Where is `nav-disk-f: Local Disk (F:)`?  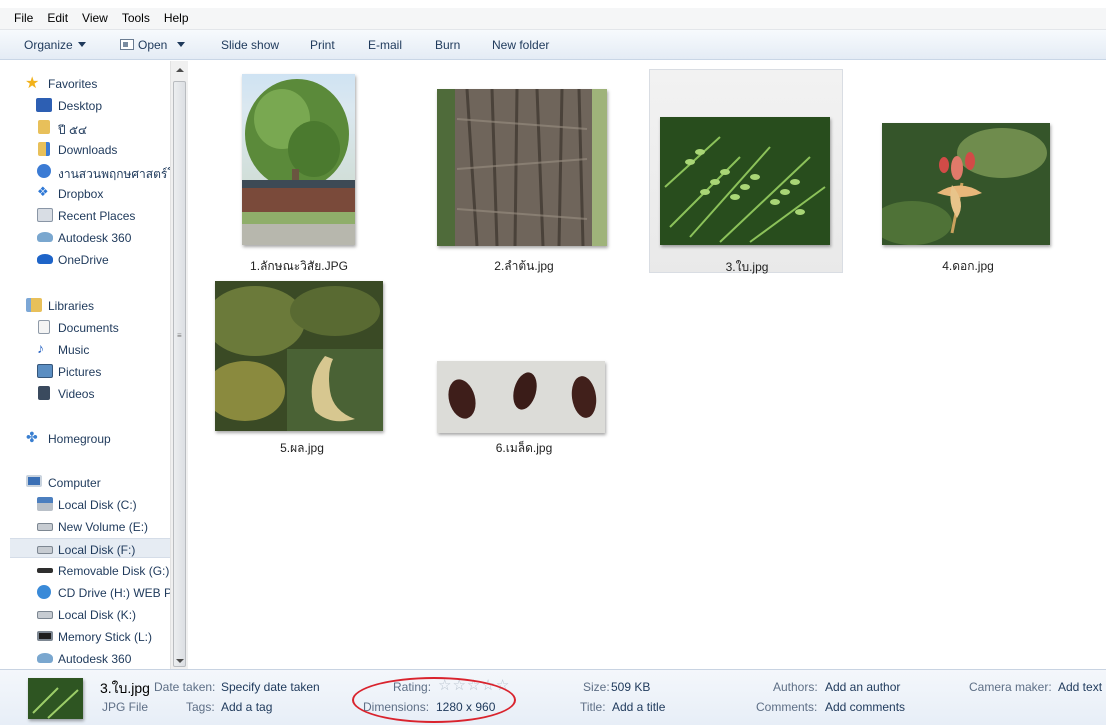
nav-disk-f: Local Disk (F:) is located at coordinates (95, 548).